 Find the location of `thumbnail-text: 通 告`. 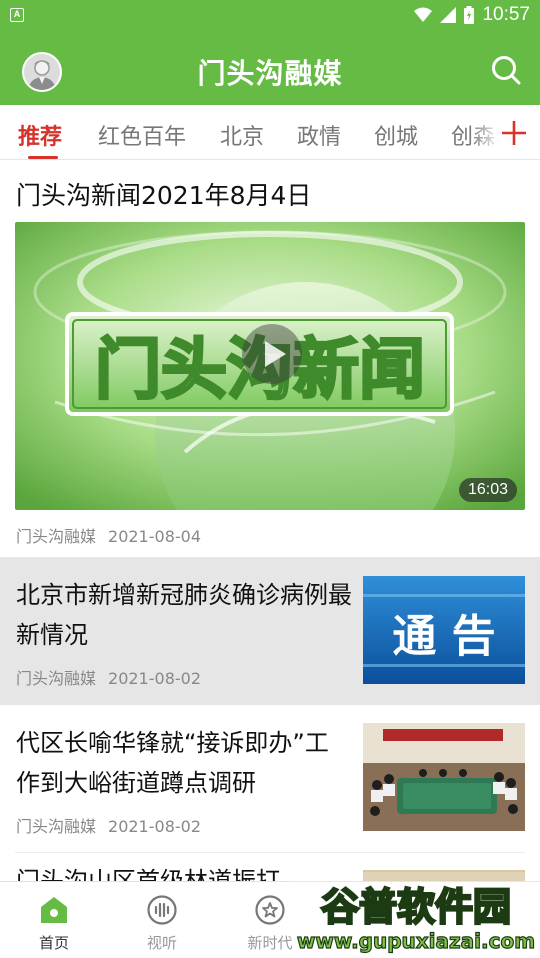

thumbnail-text: 通 告 is located at coordinates (443, 636).